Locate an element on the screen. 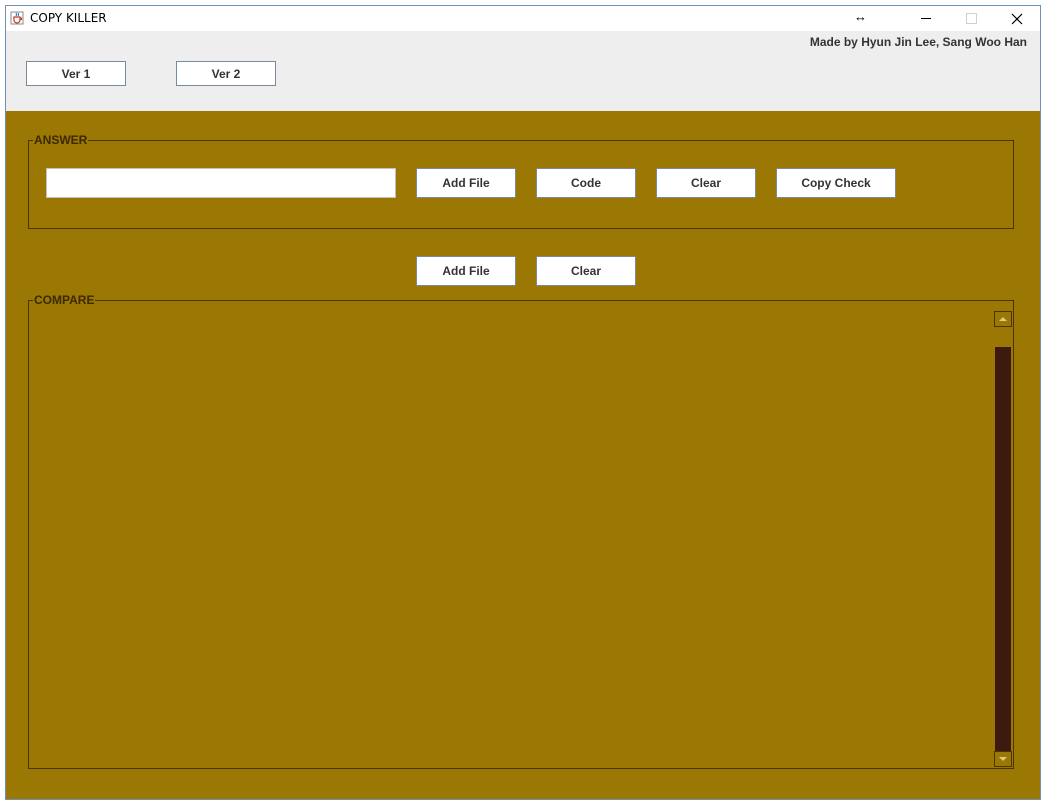 The width and height of the screenshot is (1046, 806). compare-add-file-button: Add File is located at coordinates (466, 271).